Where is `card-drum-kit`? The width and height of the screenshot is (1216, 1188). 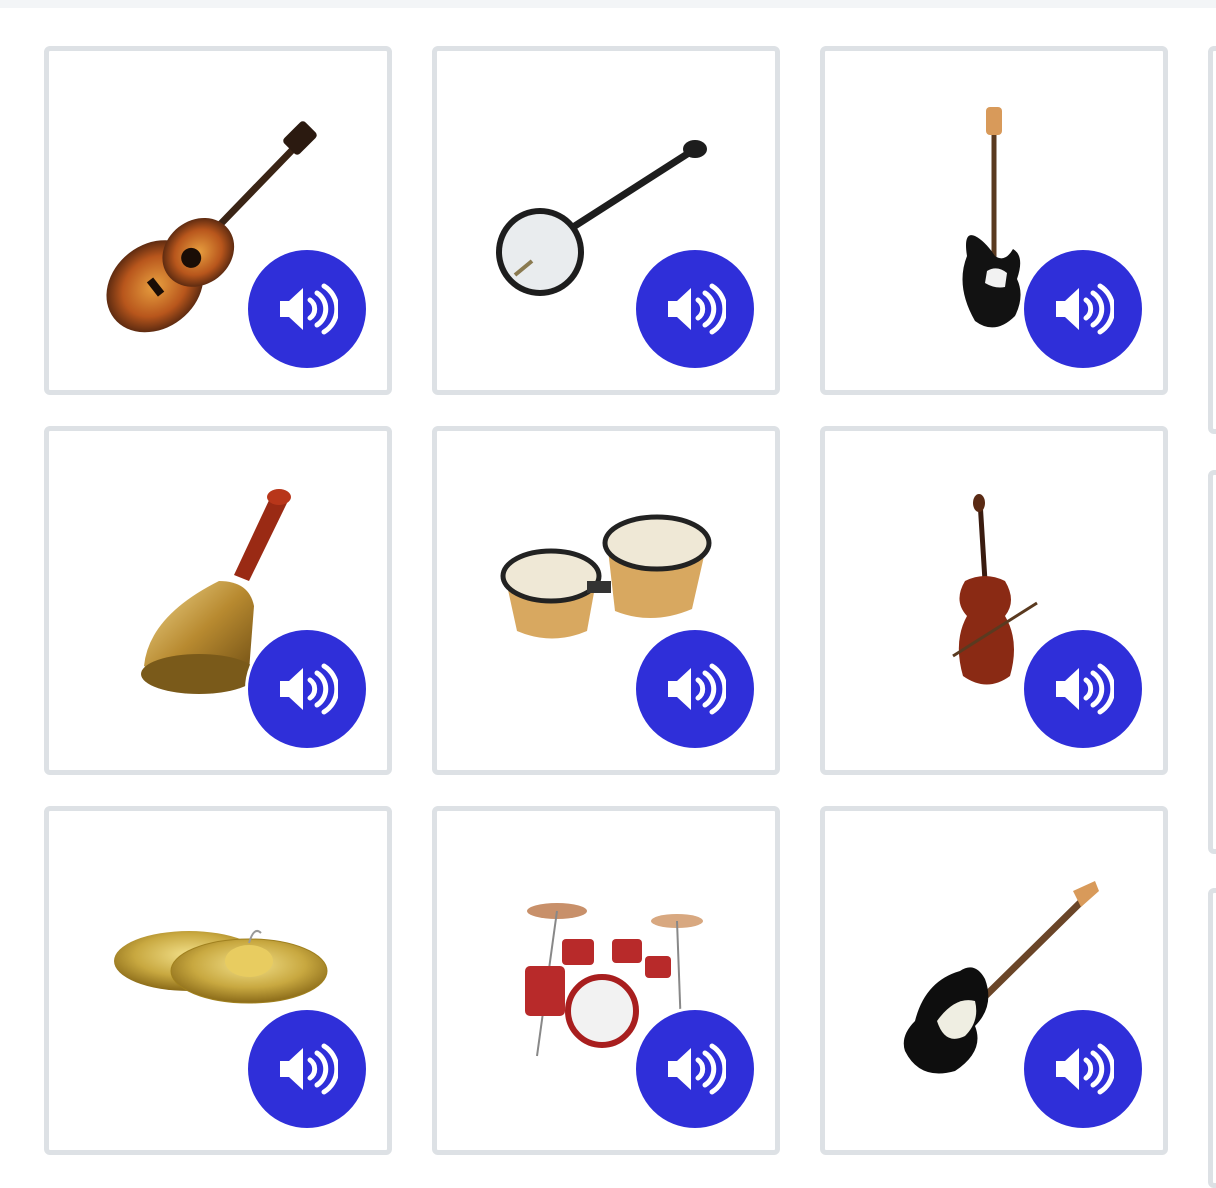 card-drum-kit is located at coordinates (606, 980).